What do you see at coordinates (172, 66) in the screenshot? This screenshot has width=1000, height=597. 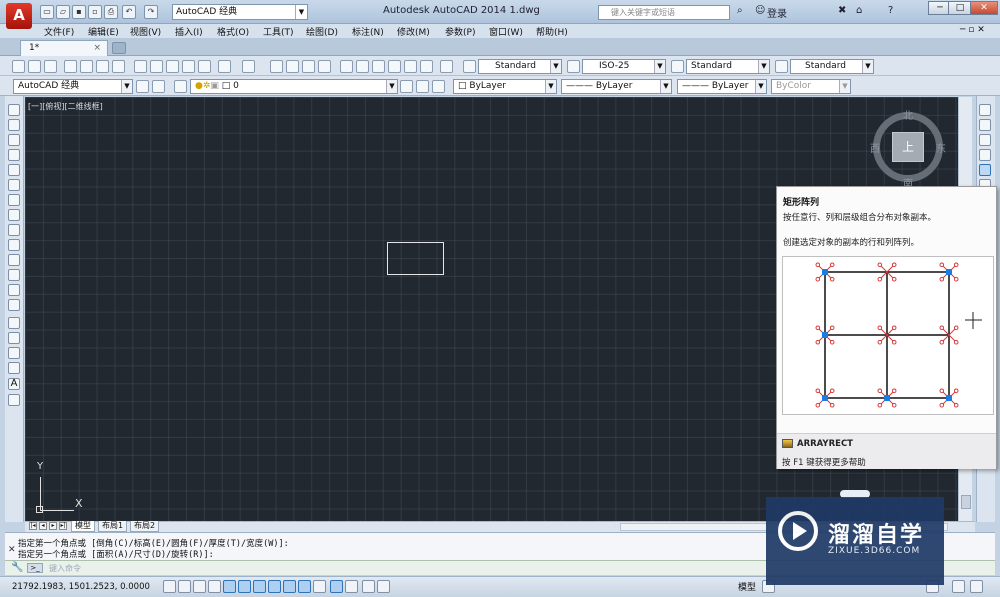 I see `paste-icon` at bounding box center [172, 66].